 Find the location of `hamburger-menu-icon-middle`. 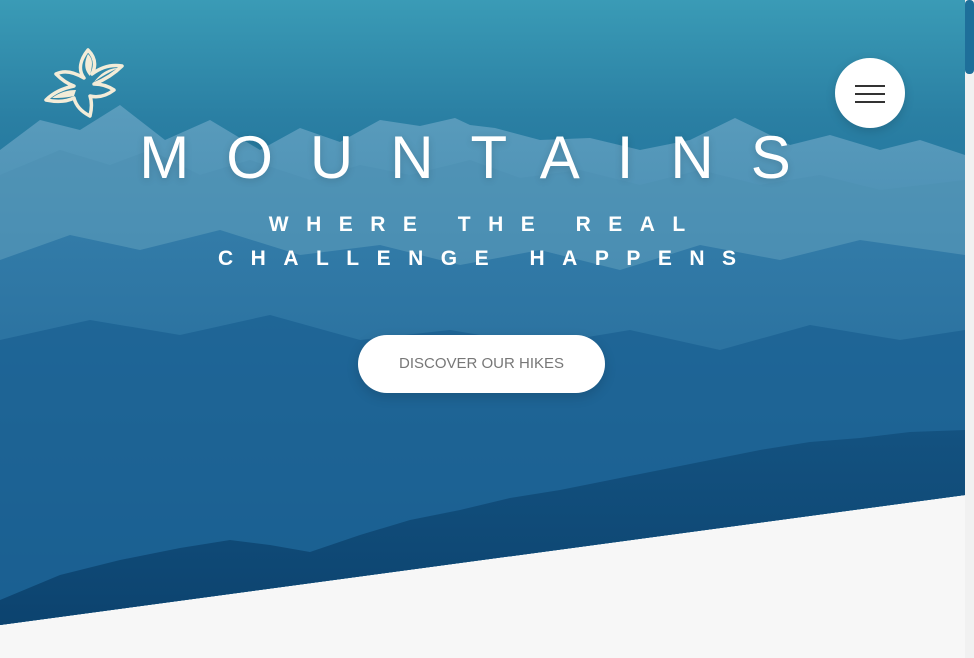

hamburger-menu-icon-middle is located at coordinates (870, 94).